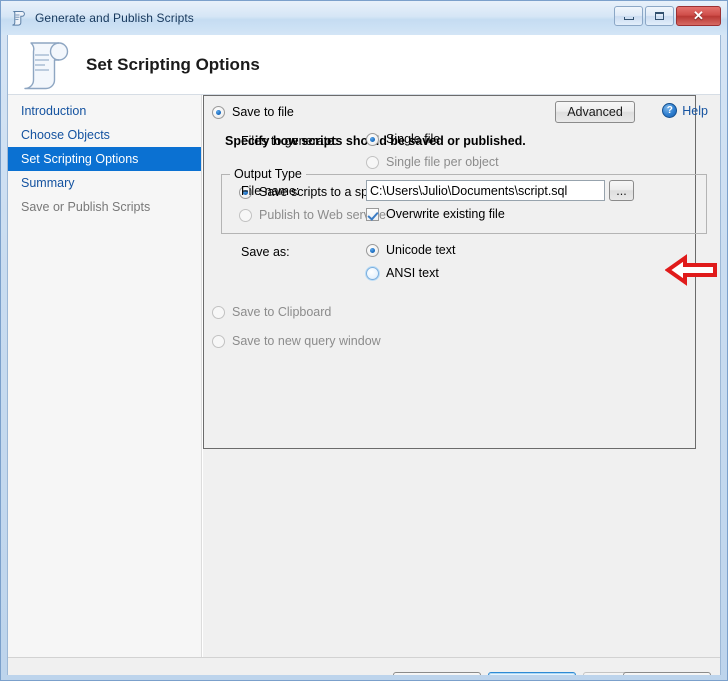  Describe the element at coordinates (412, 273) in the screenshot. I see `radio-label: ANSI text` at that location.